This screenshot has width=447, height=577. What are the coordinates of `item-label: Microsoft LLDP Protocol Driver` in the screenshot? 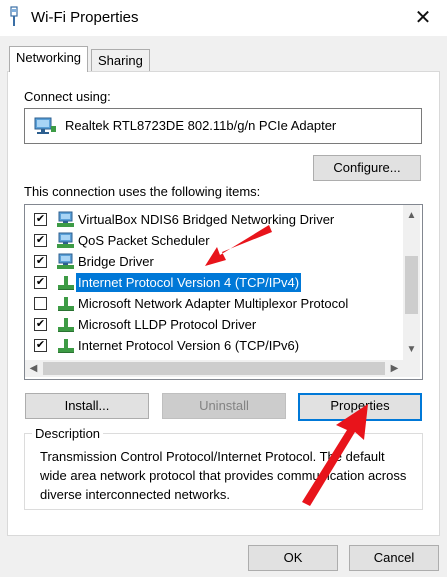 It's located at (167, 324).